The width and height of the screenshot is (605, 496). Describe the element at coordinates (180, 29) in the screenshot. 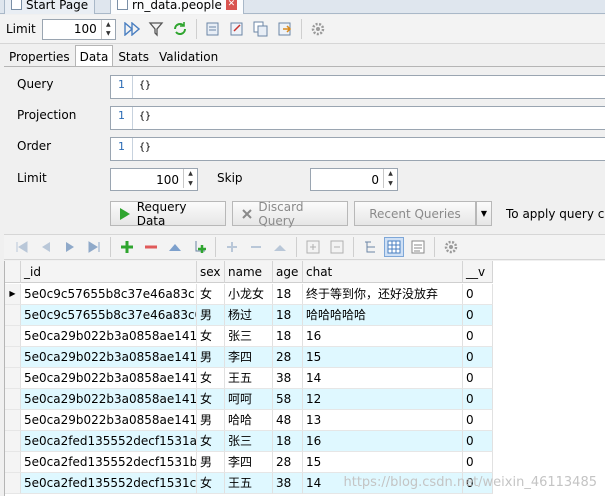

I see `refresh-icon` at that location.